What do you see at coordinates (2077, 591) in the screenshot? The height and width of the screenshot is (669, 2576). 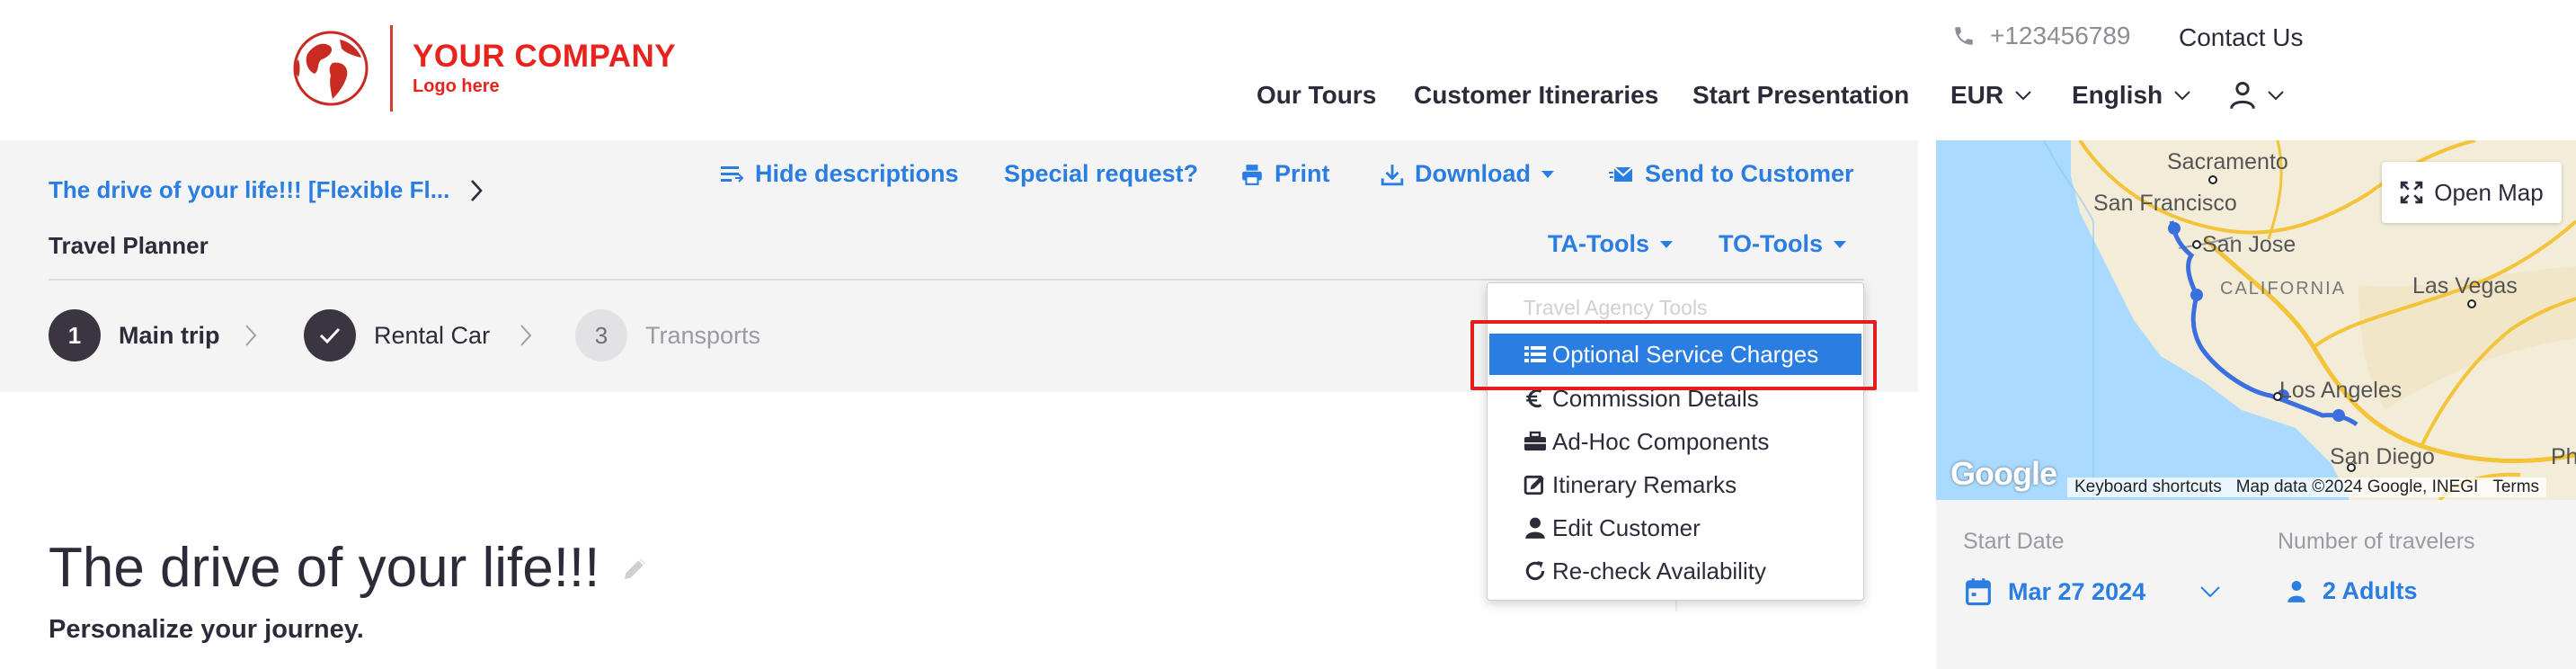 I see `start-date-value: Mar 27 2024` at bounding box center [2077, 591].